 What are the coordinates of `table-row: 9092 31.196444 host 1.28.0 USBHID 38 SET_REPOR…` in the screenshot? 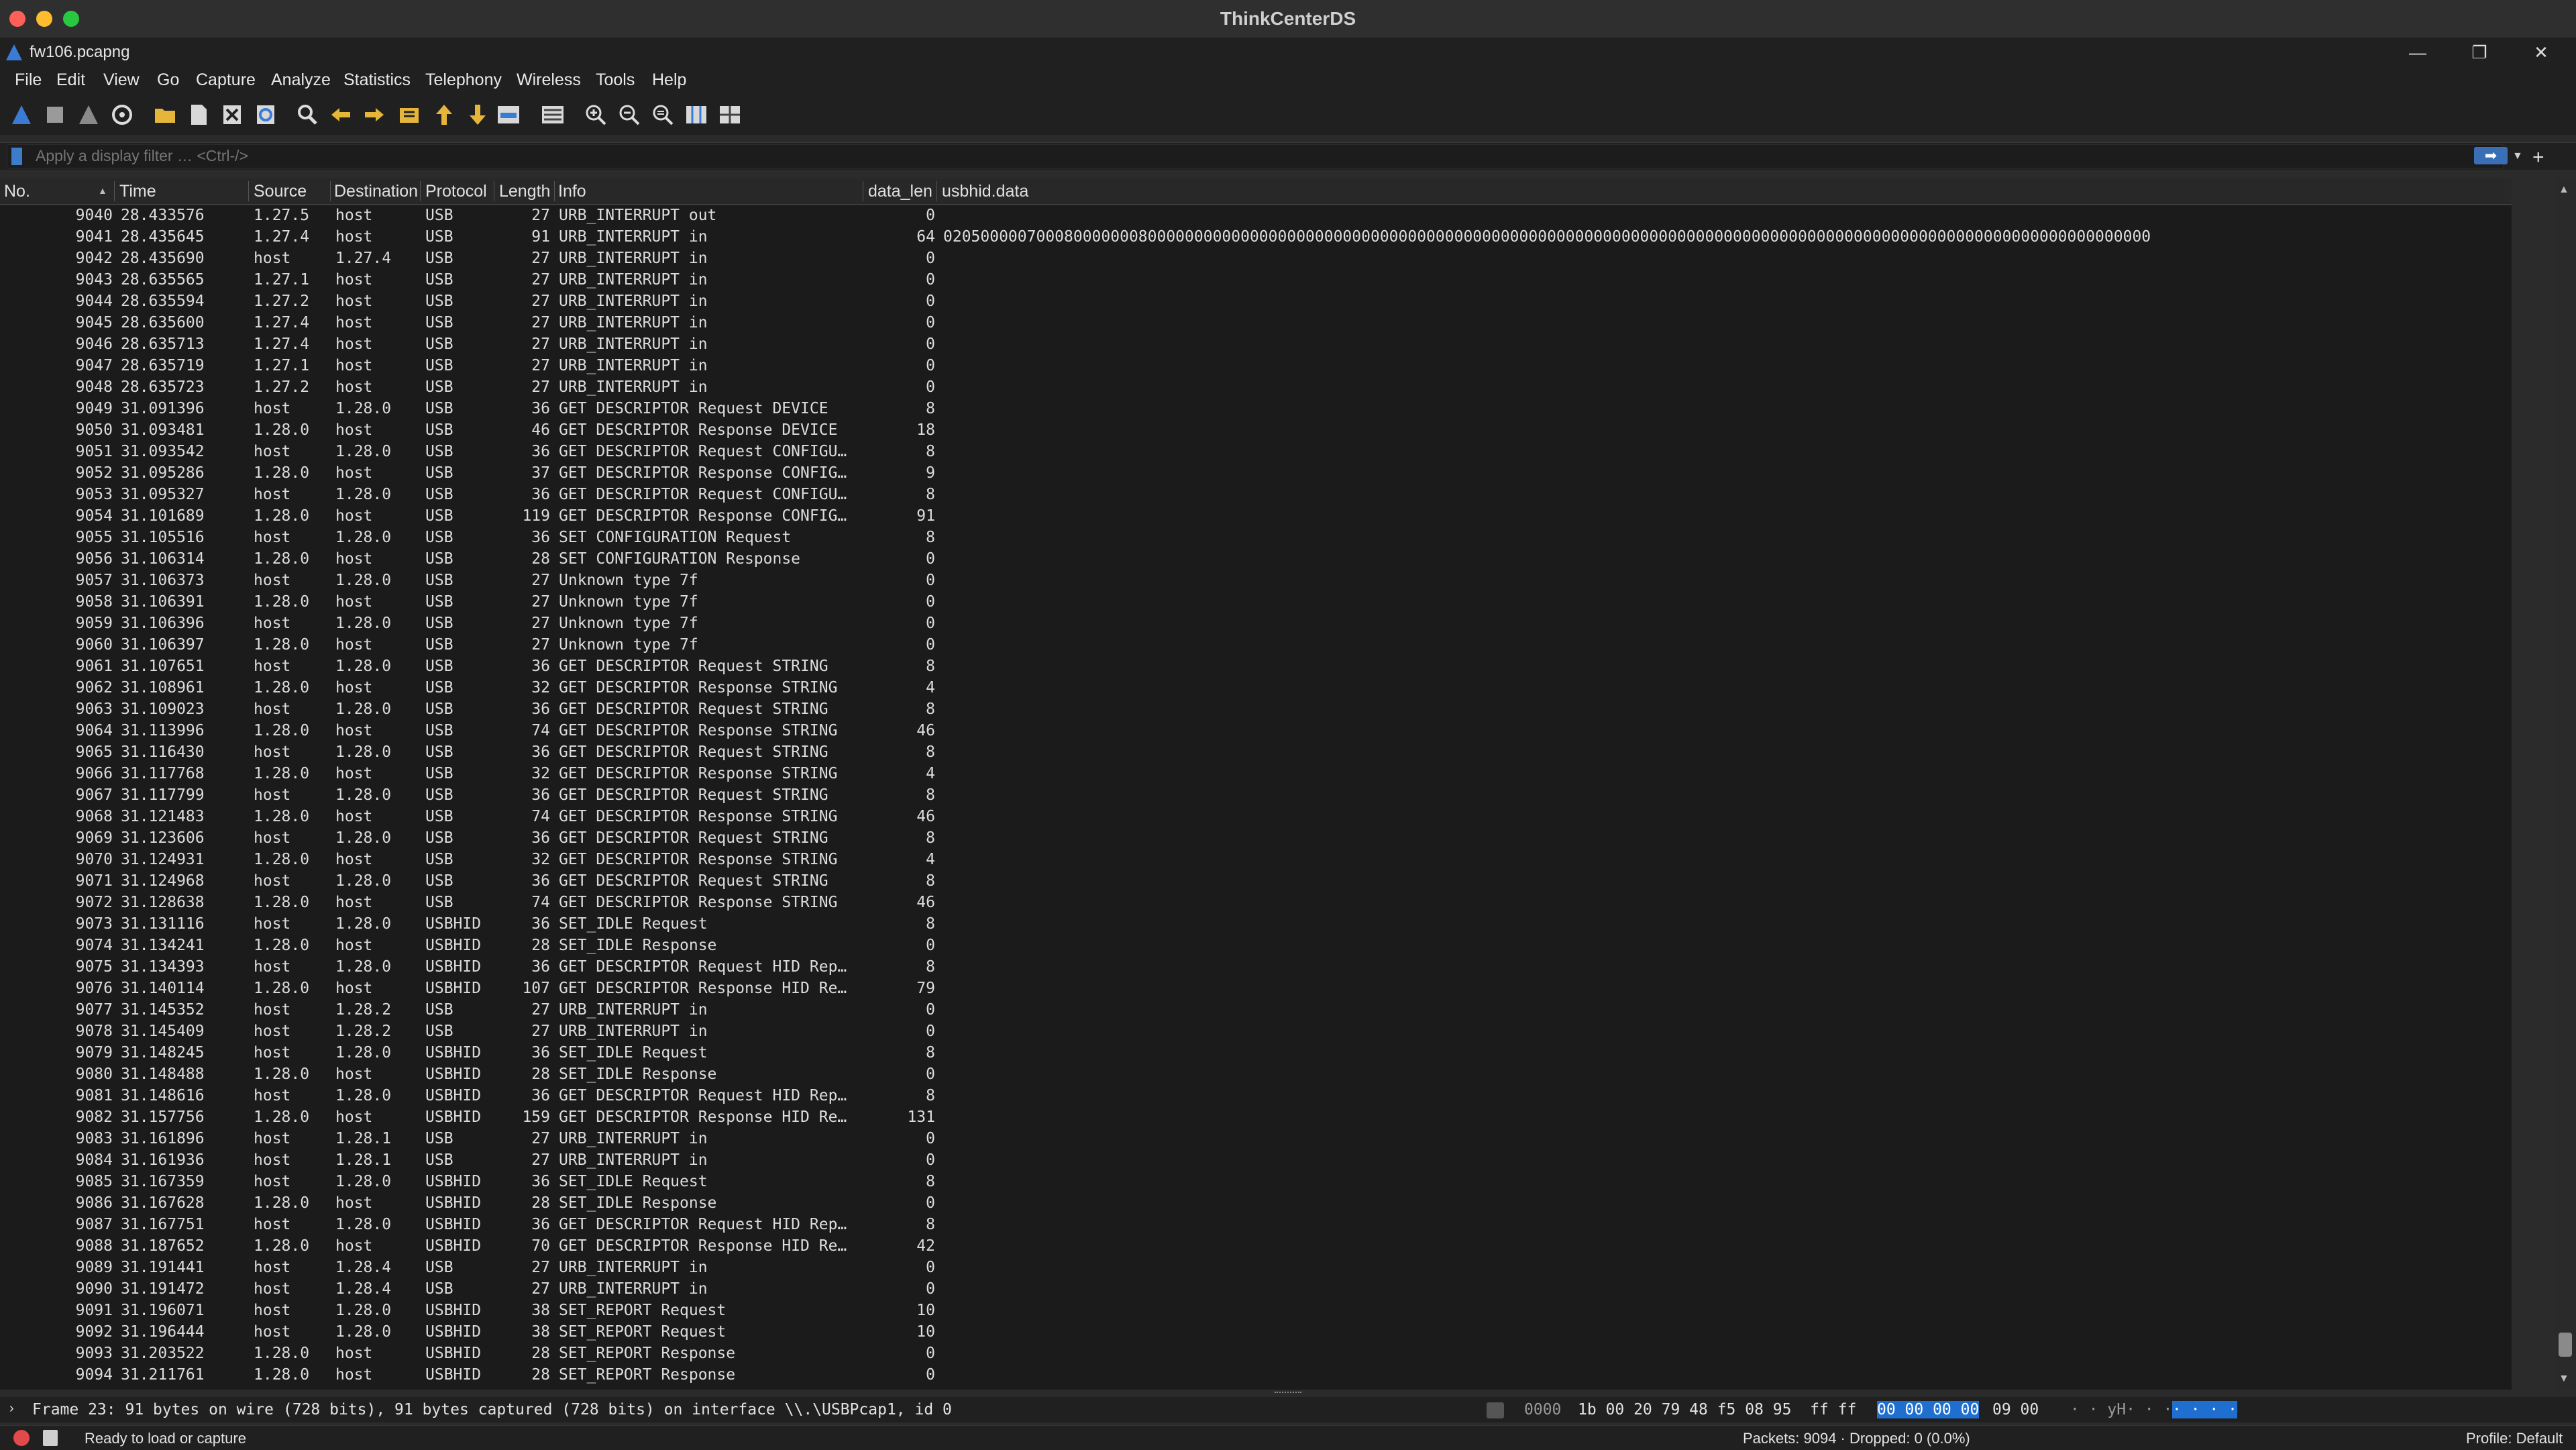 It's located at (1256, 1332).